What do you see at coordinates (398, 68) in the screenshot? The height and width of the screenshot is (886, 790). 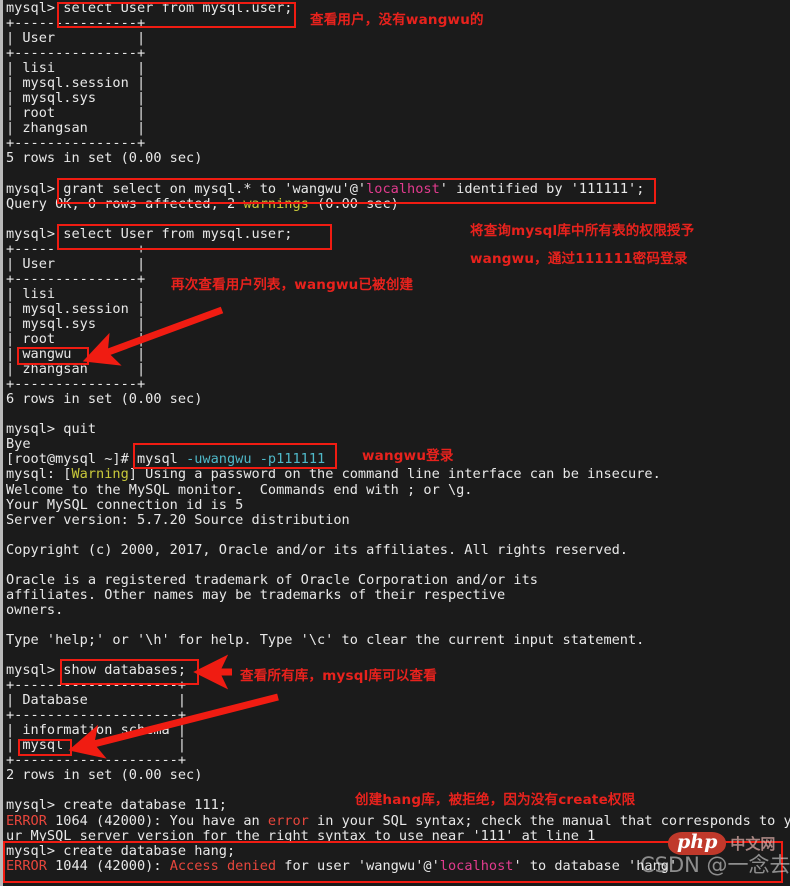 I see `terminal-line: | lisi |` at bounding box center [398, 68].